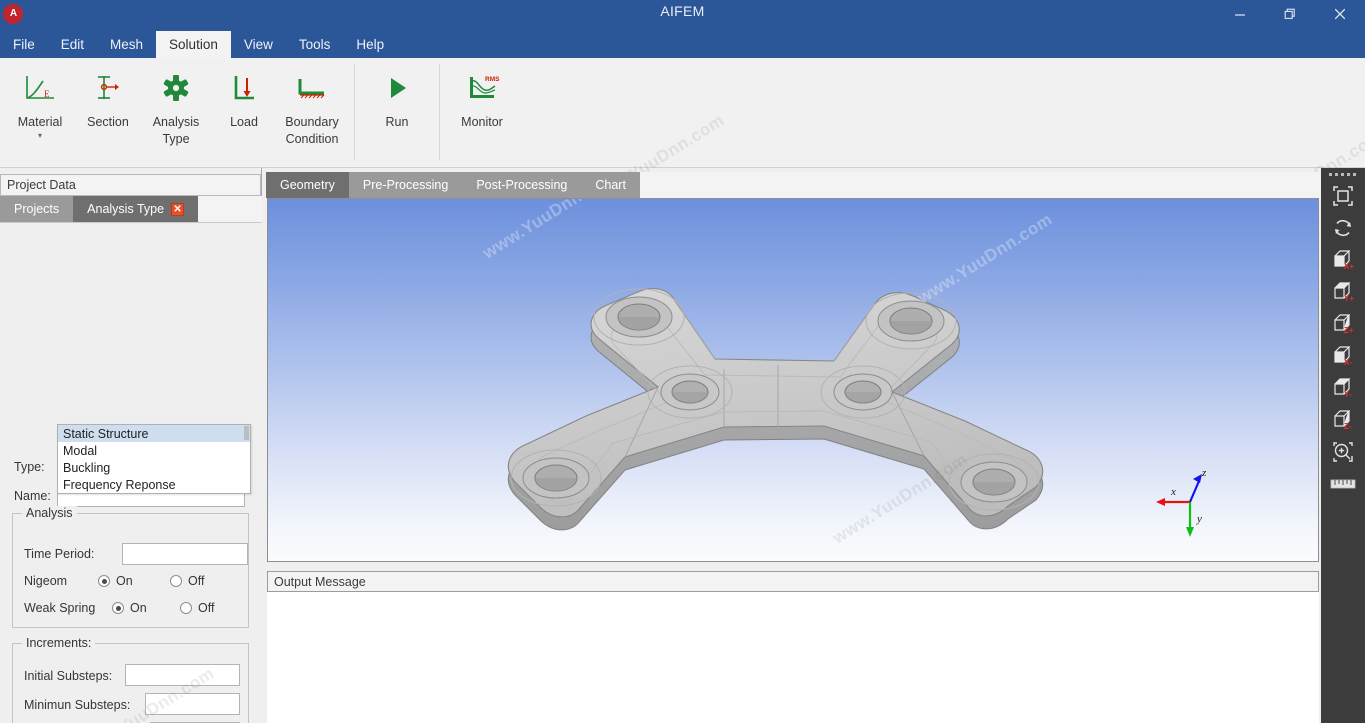 This screenshot has height=723, width=1365. What do you see at coordinates (72, 44) in the screenshot?
I see `menu-item-edit: Edit` at bounding box center [72, 44].